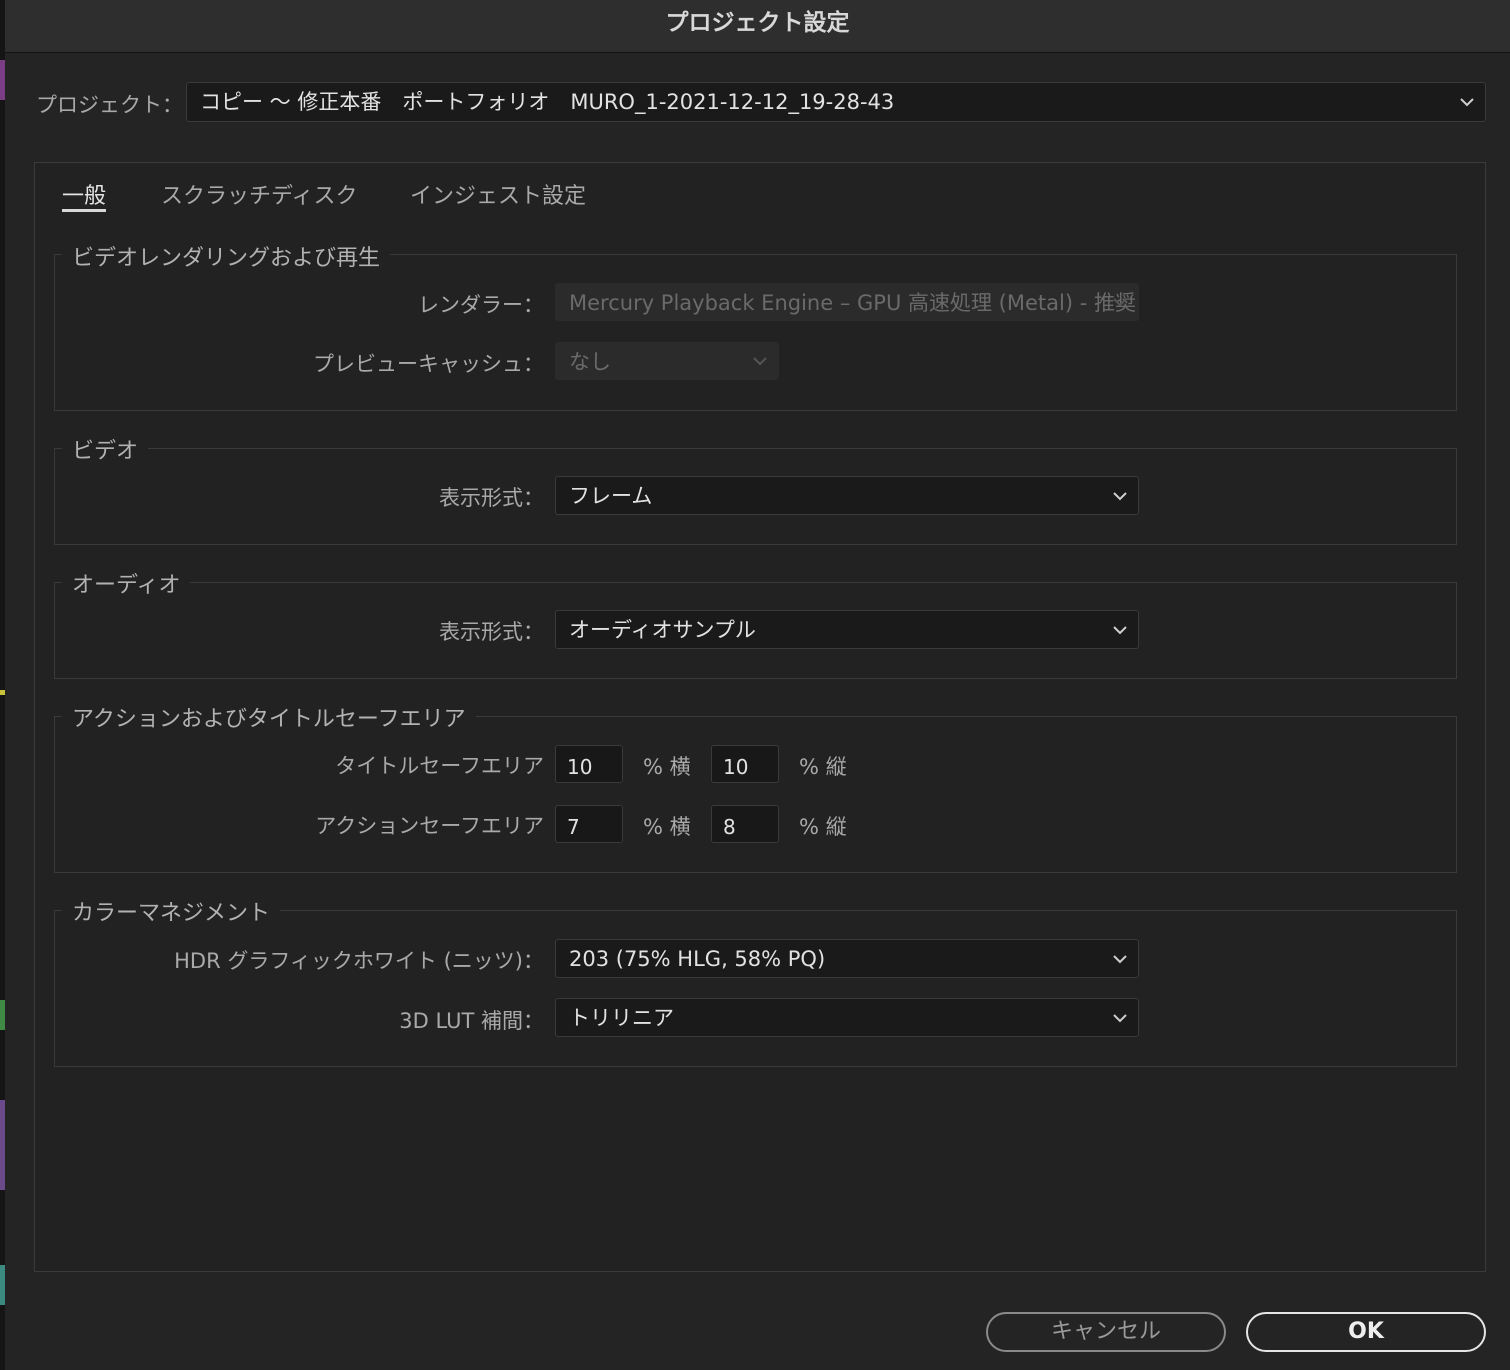  Describe the element at coordinates (84, 210) in the screenshot. I see `tab-active-indicator` at that location.